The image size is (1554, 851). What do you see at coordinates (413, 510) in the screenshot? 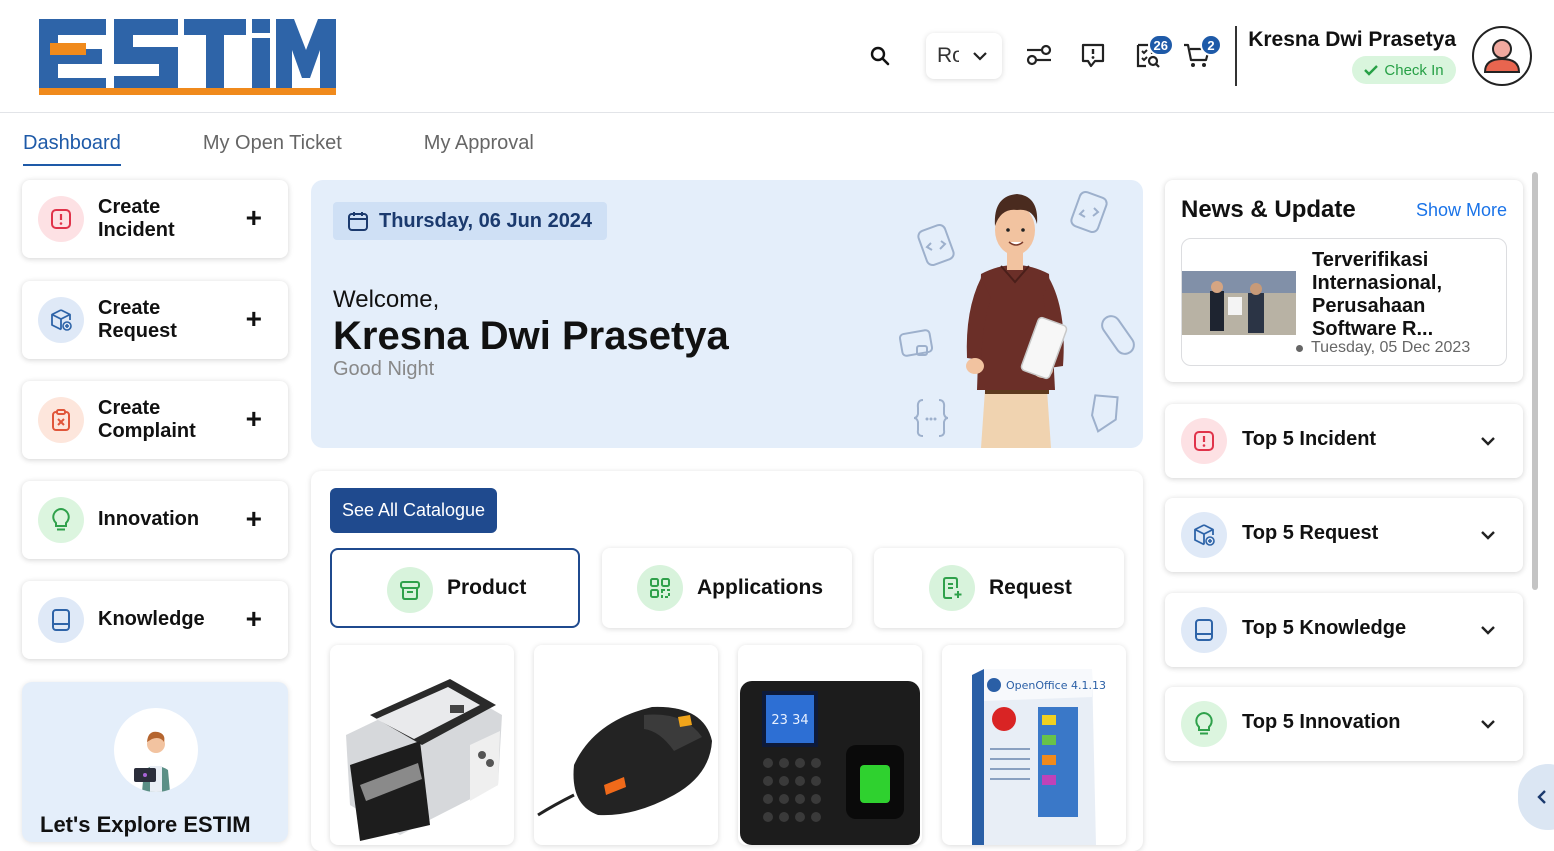
I see `see-all-catalogue-button: See All Catalogue` at bounding box center [413, 510].